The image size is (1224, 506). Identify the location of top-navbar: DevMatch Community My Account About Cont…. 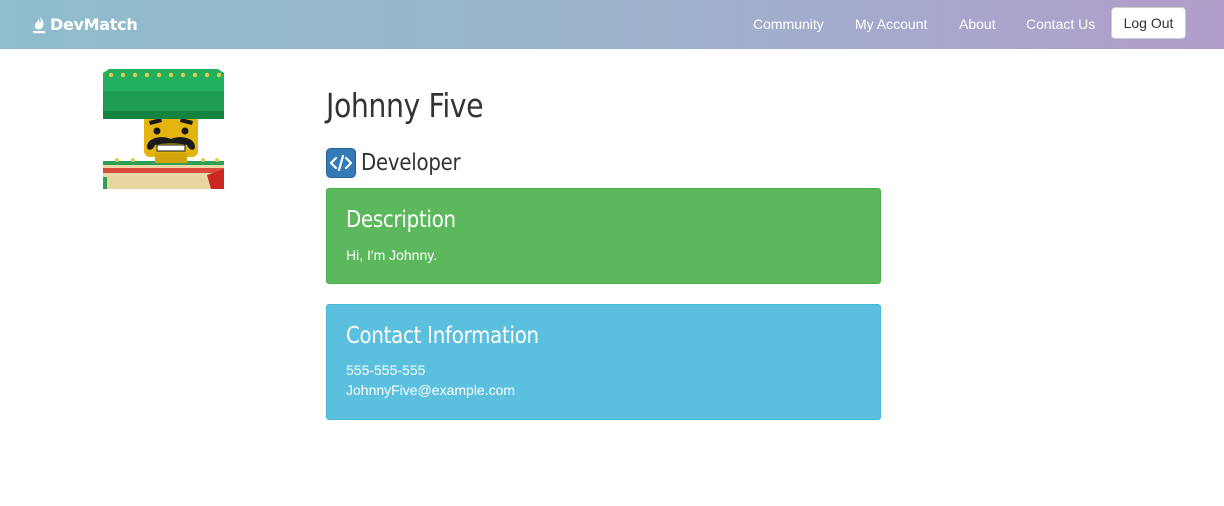
(612, 24).